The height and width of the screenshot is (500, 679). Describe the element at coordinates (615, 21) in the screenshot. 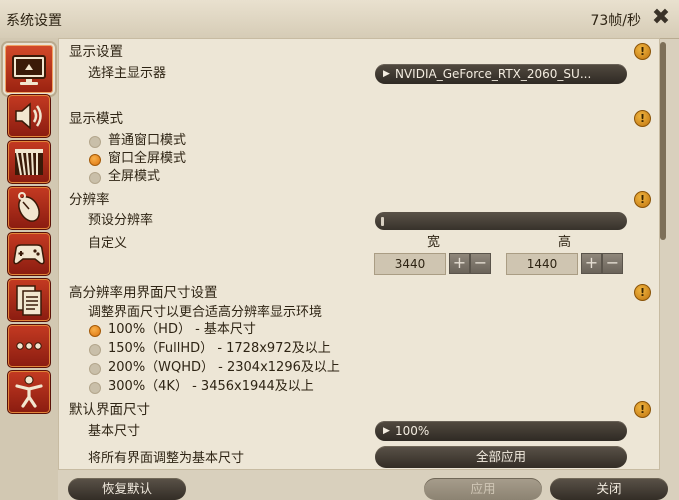

I see `fps-counter: 73帧/秒` at that location.